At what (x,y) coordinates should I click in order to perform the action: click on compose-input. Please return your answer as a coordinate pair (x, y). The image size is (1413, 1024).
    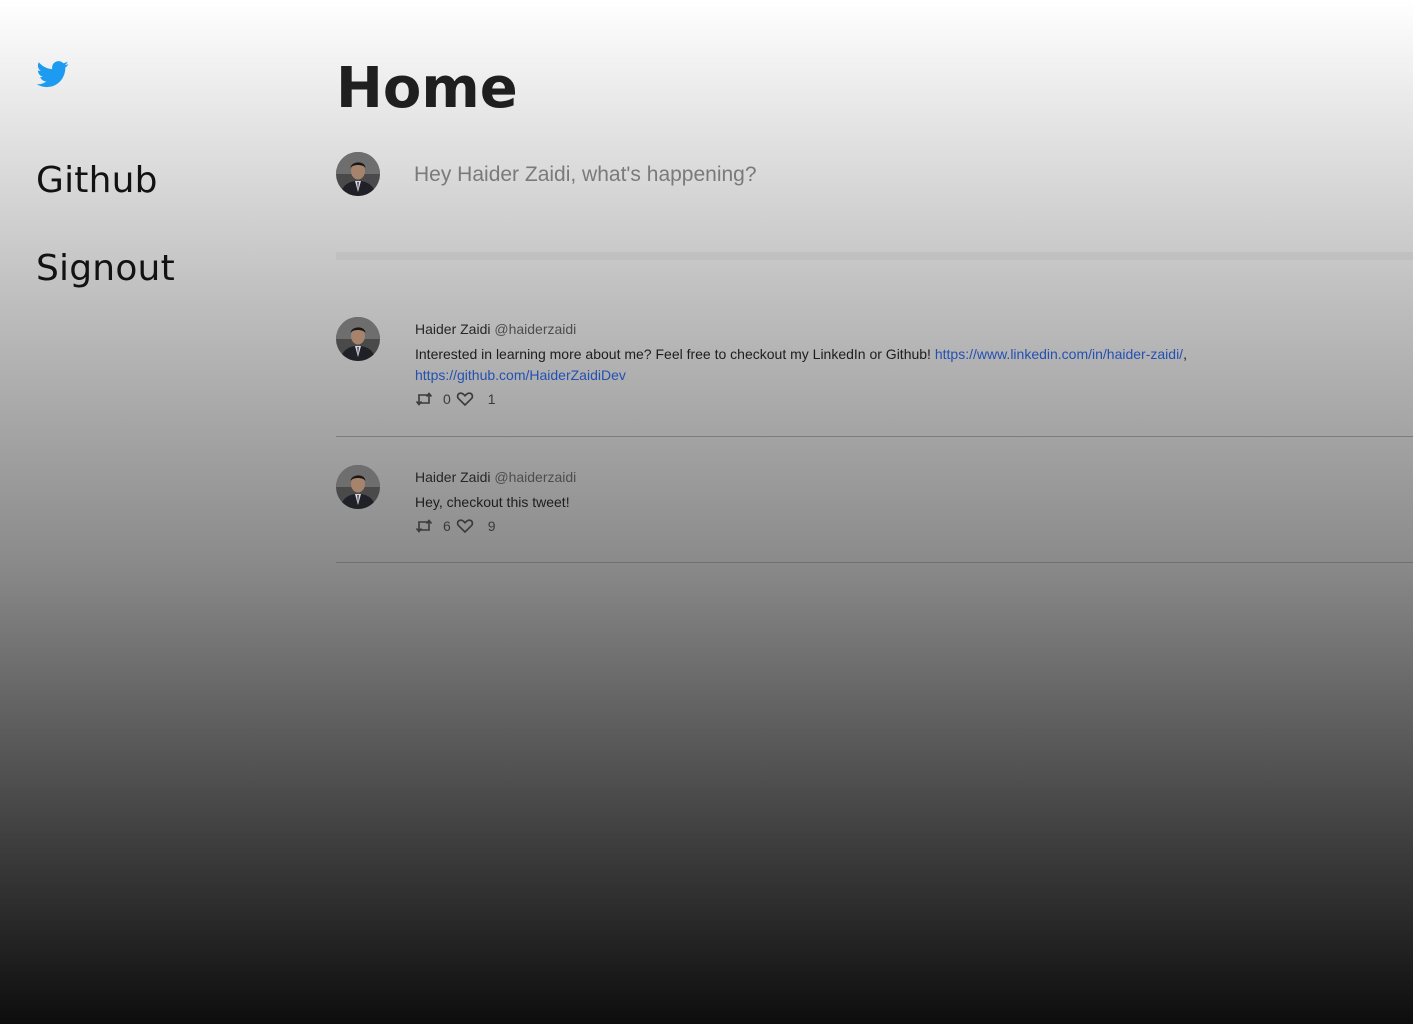
    Looking at the image, I should click on (864, 175).